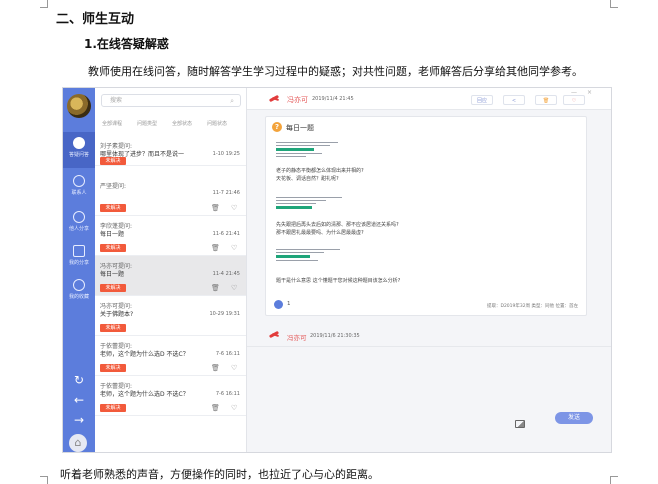 This screenshot has height=484, width=658. I want to click on list-item-selected: 冯亦可提问: 每日一题 11-4 21:45 未解决 🗑 ♡, so click(170, 276).